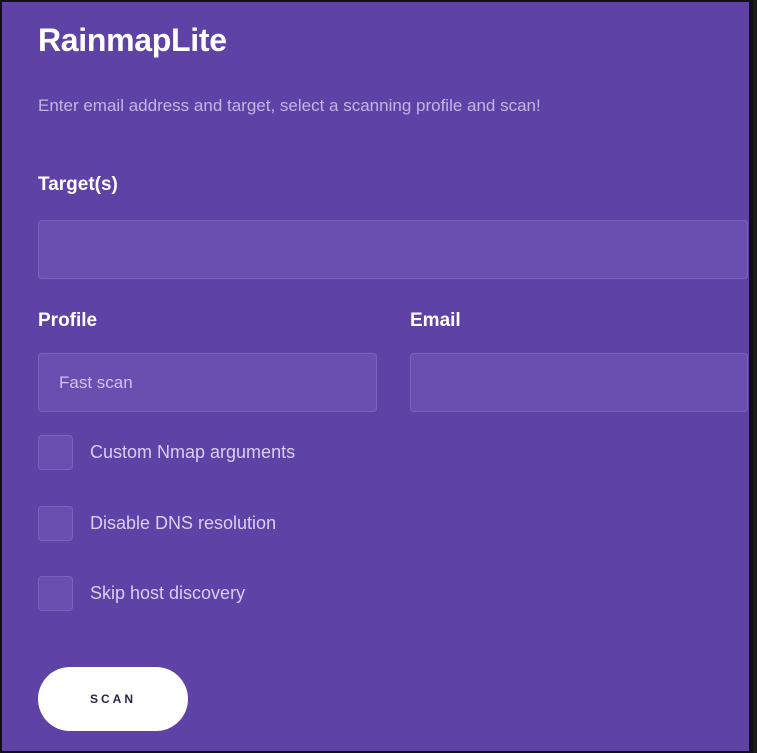 The width and height of the screenshot is (757, 753). Describe the element at coordinates (55, 593) in the screenshot. I see `skip-host-discovery-checkbox` at that location.